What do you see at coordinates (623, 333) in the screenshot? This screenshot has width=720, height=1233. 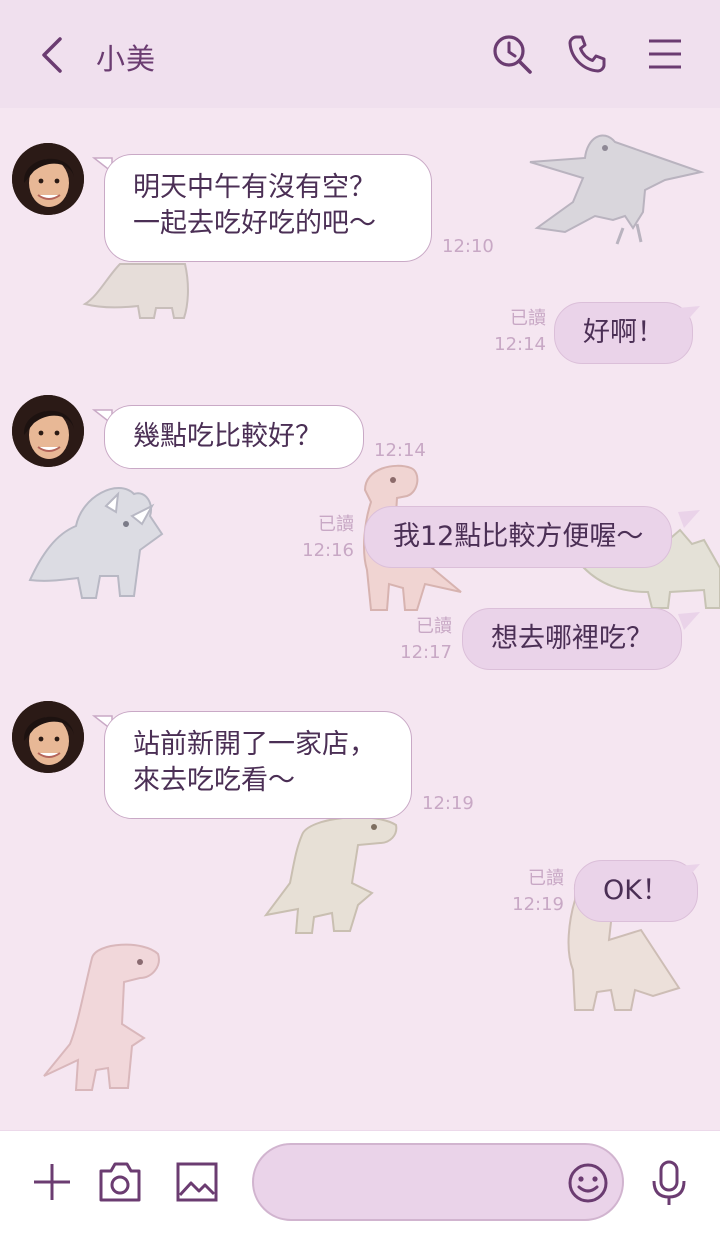 I see `outgoing-message-bubble: 好啊！` at bounding box center [623, 333].